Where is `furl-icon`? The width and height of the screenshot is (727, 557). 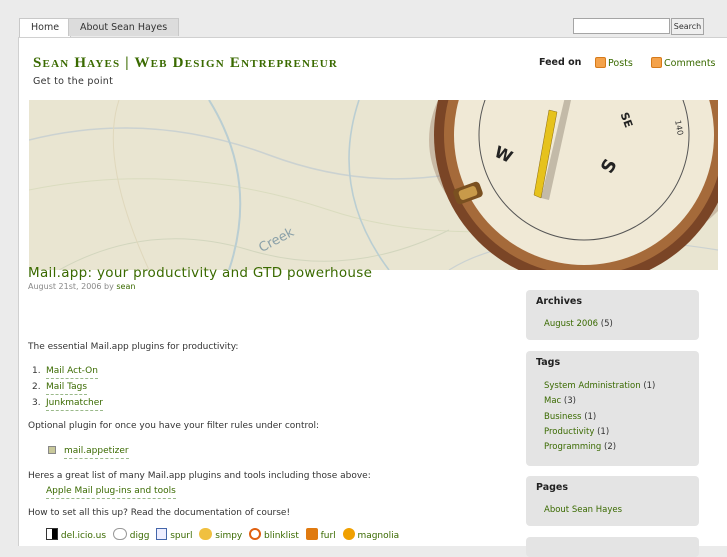
furl-icon is located at coordinates (311, 534).